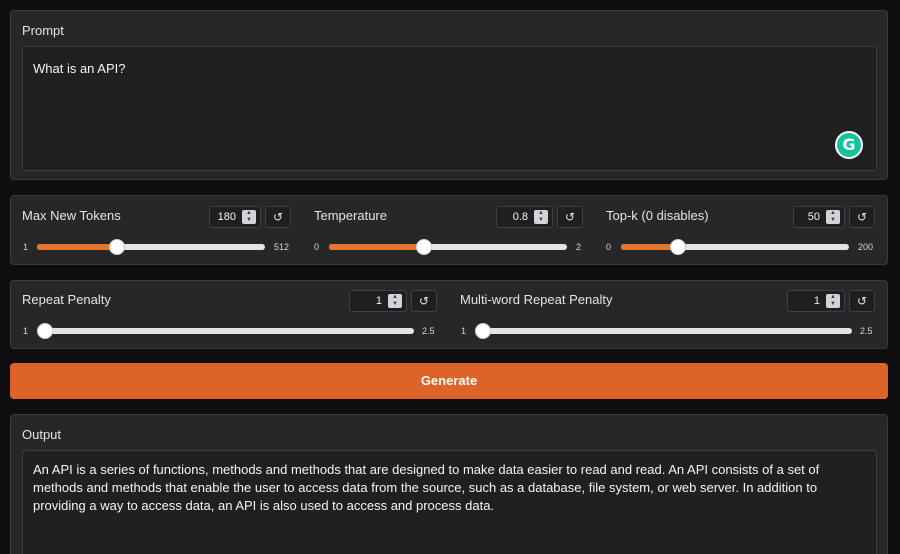  Describe the element at coordinates (43, 30) in the screenshot. I see `prompt-label: Prompt` at that location.